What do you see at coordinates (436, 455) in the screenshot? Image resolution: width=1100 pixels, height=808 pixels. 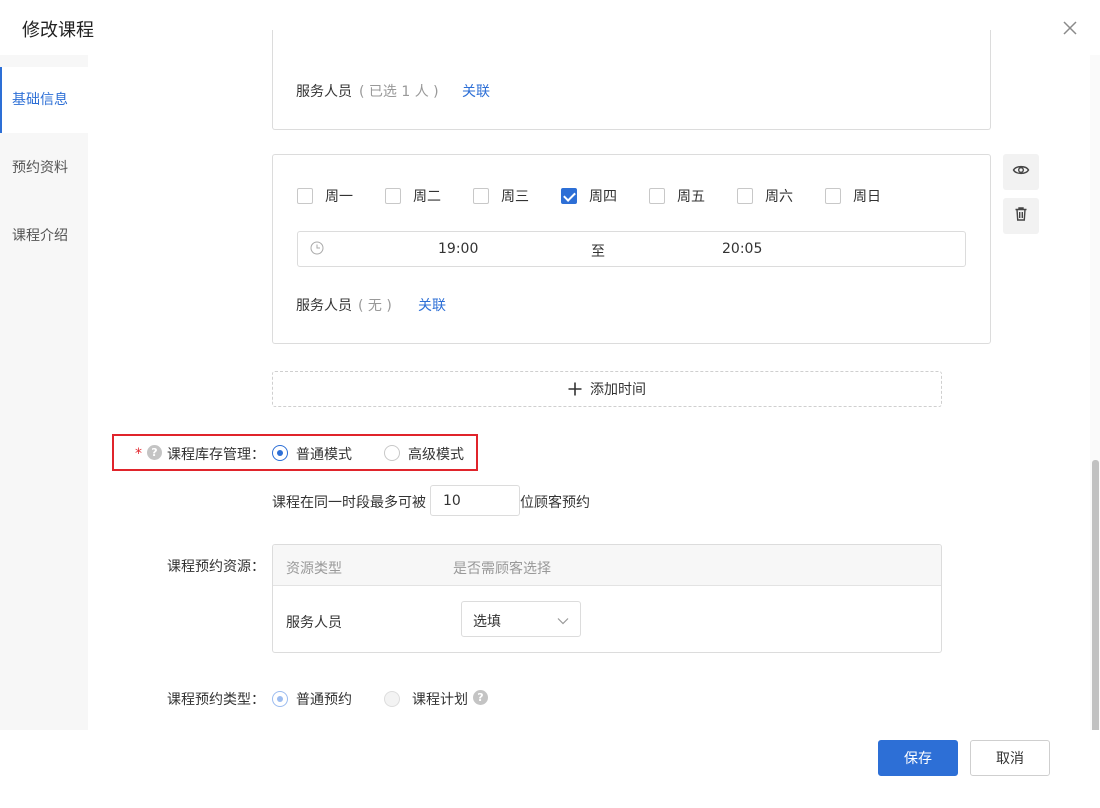 I see `radio-label: 高级模式` at bounding box center [436, 455].